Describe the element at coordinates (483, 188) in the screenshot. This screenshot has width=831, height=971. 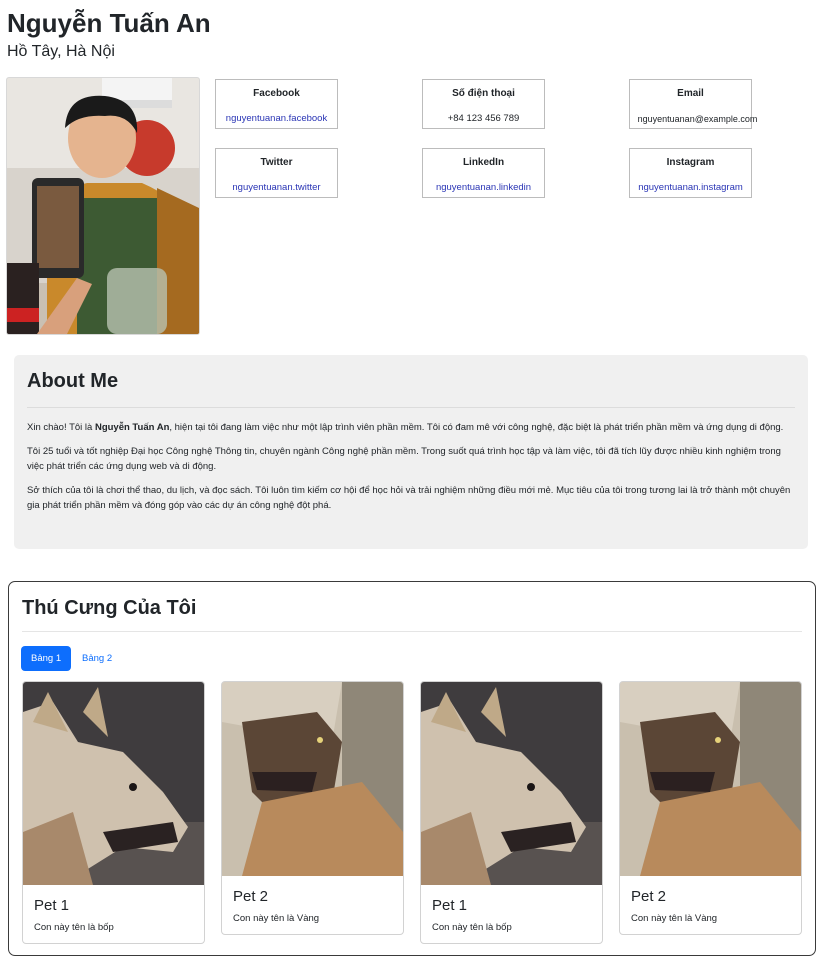
I see `contact-linkedin-link: nguyentuanan.linkedin` at that location.